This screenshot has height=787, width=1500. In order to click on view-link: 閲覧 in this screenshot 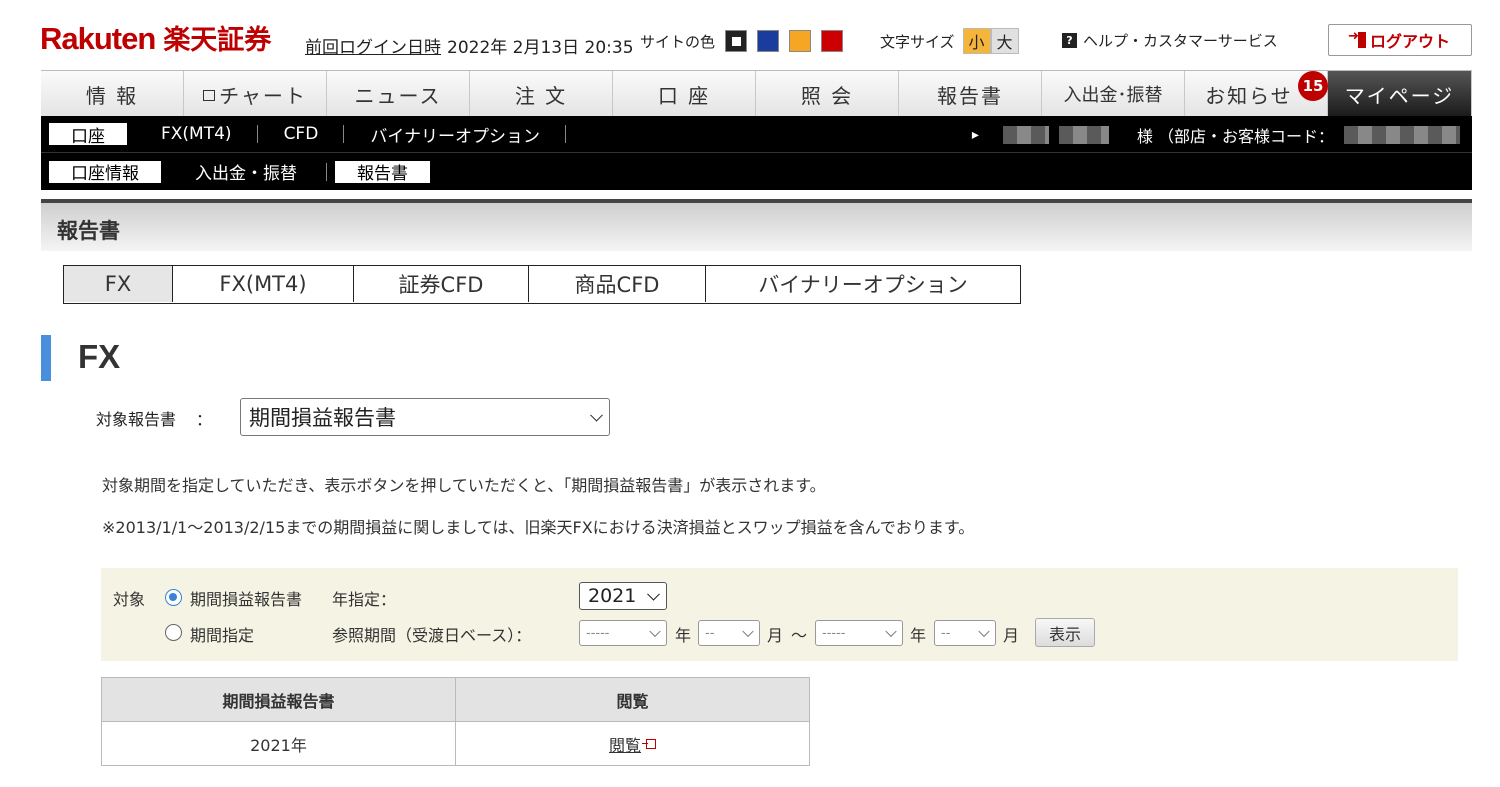, I will do `click(625, 745)`.